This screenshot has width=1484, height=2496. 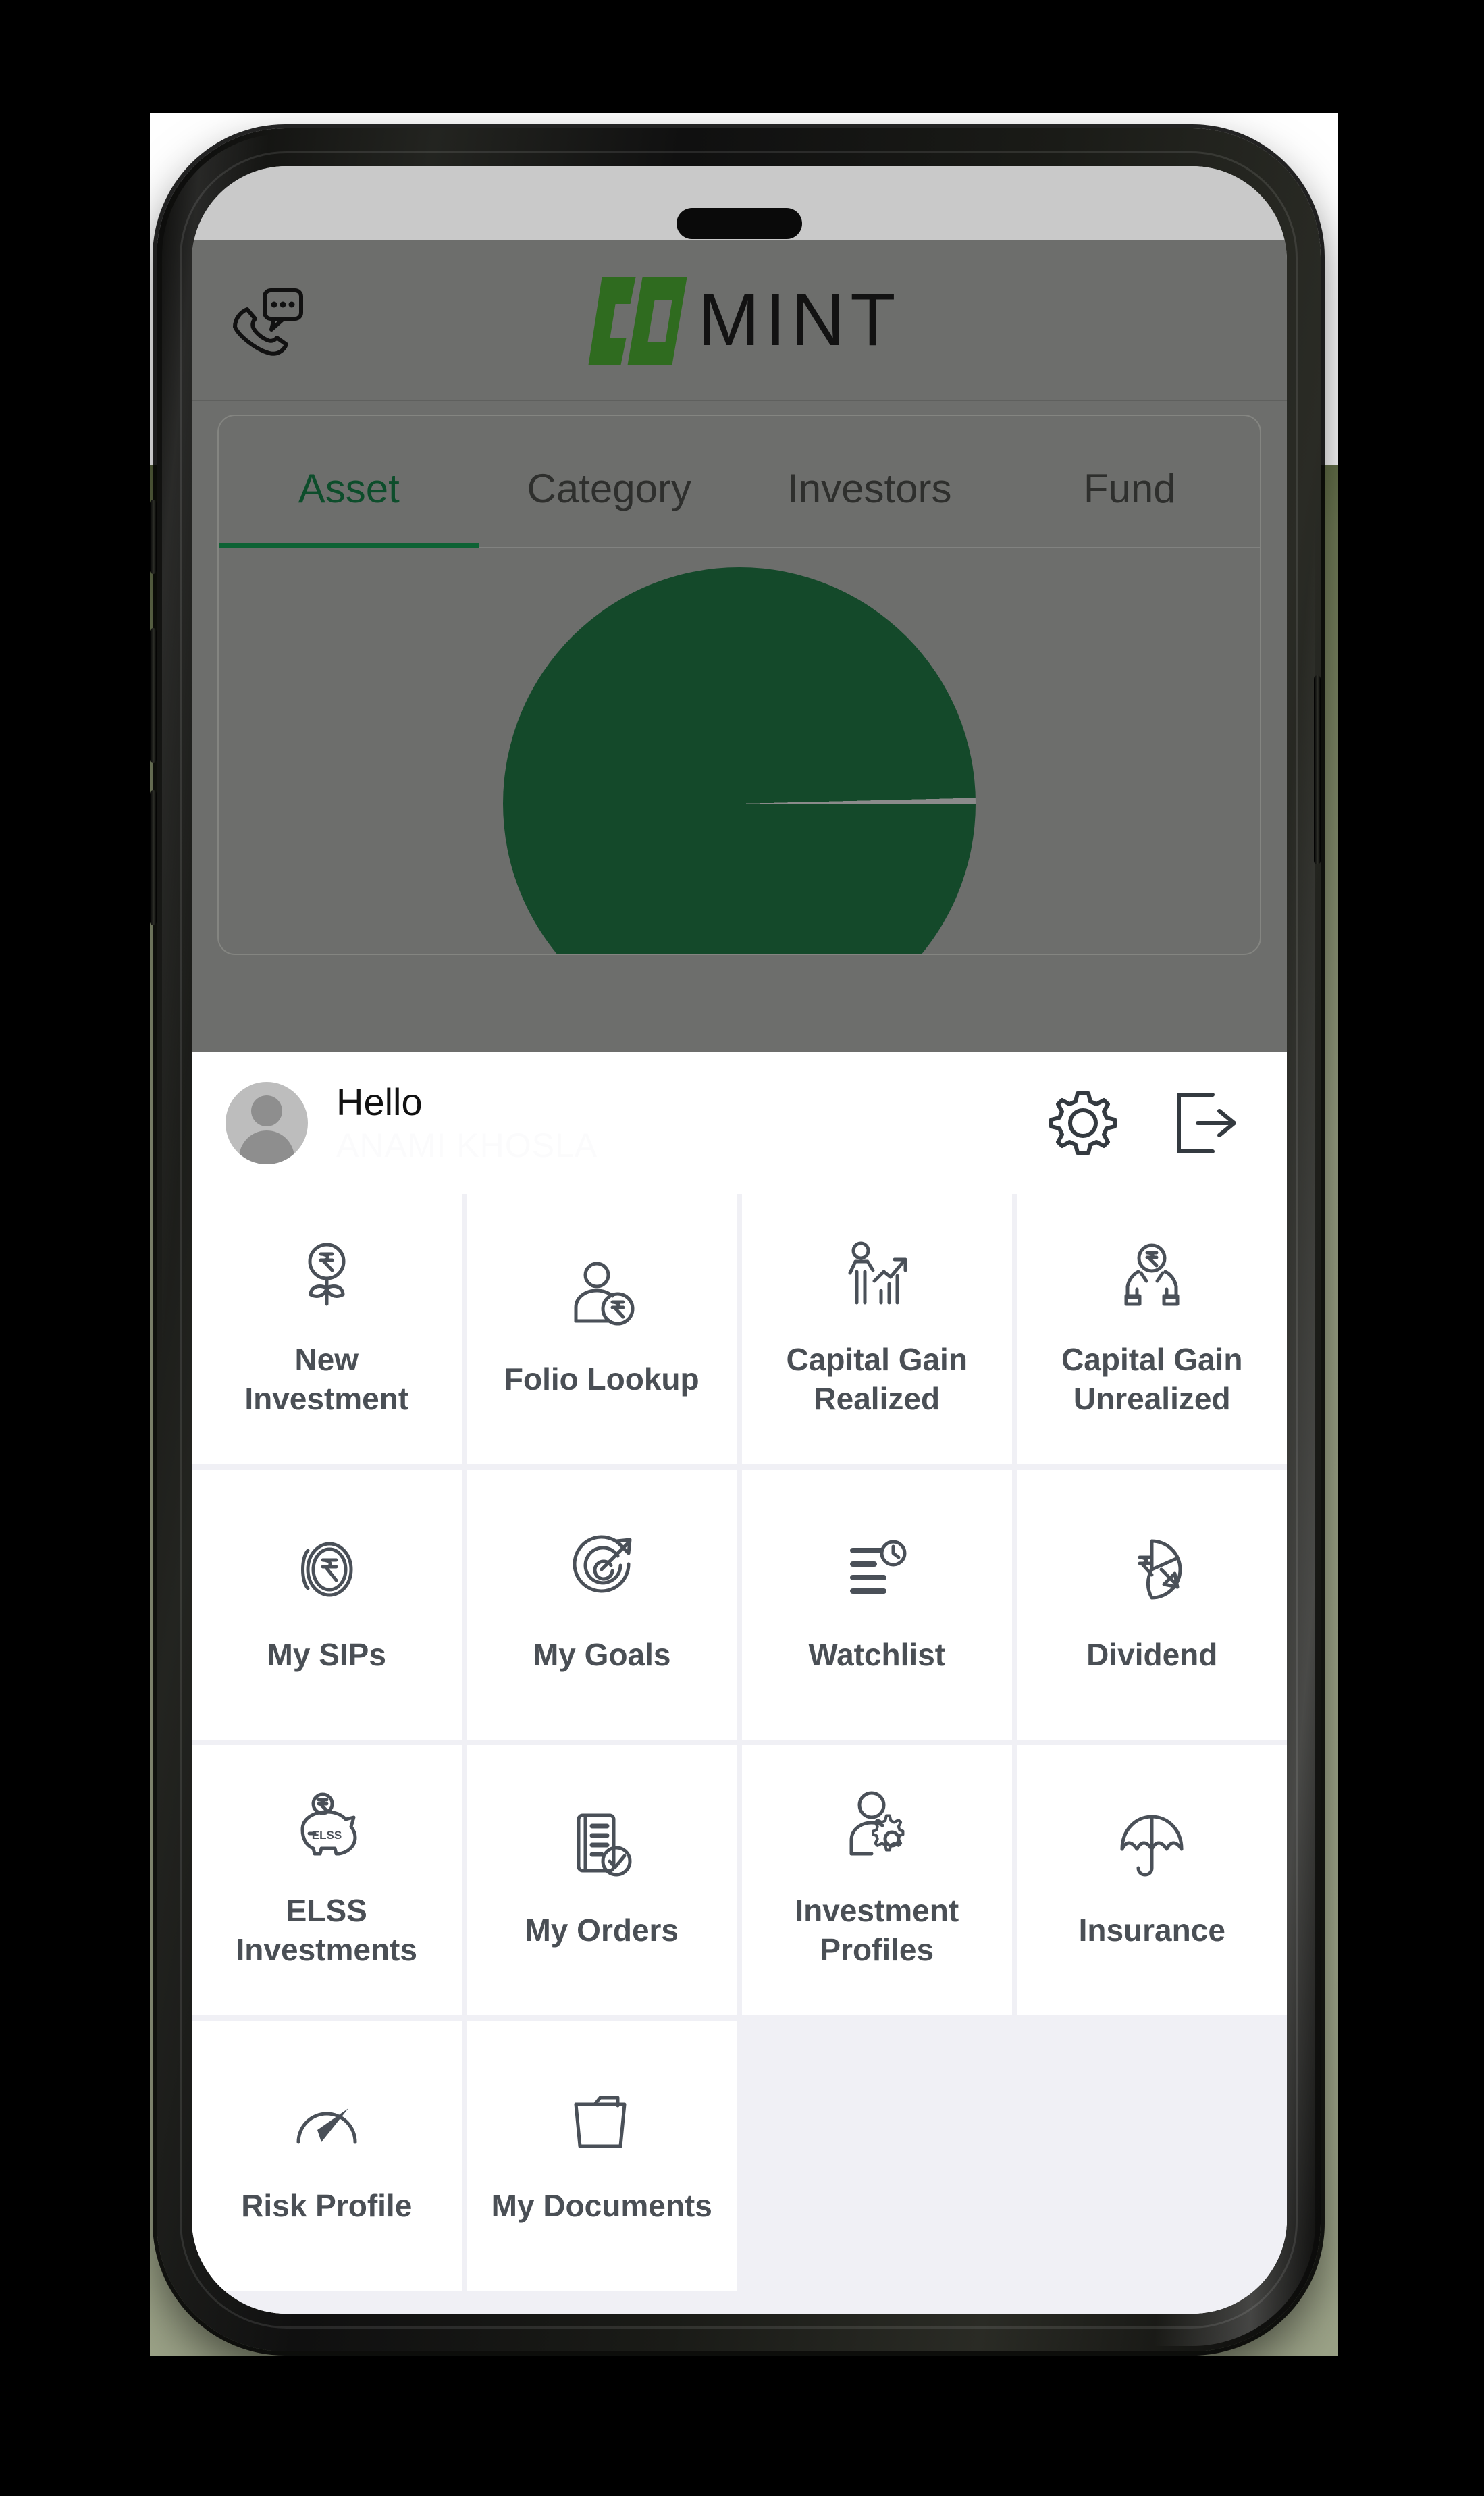 I want to click on avatar, so click(x=267, y=1123).